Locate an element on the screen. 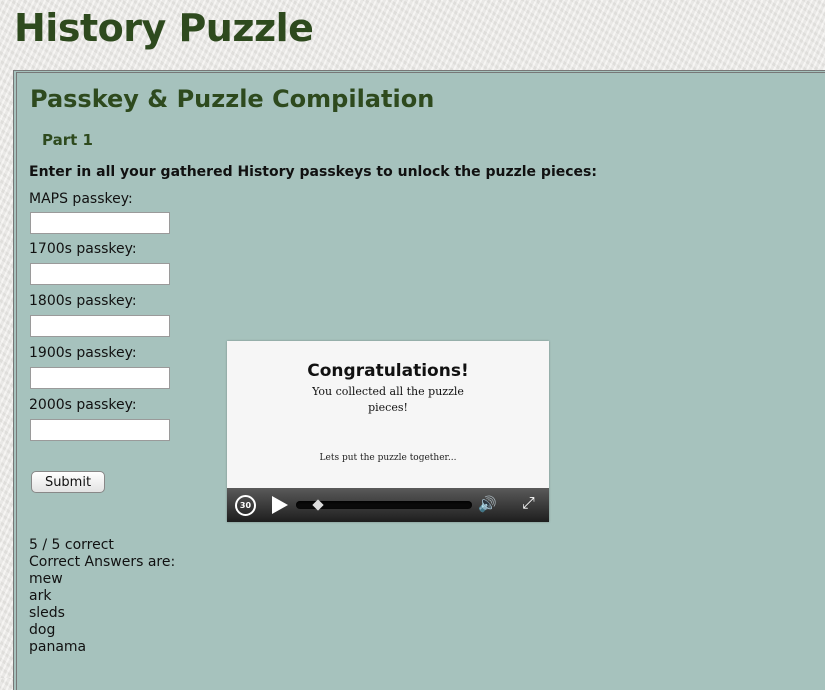 This screenshot has height=690, width=825. site-title: History Puzzle is located at coordinates (164, 28).